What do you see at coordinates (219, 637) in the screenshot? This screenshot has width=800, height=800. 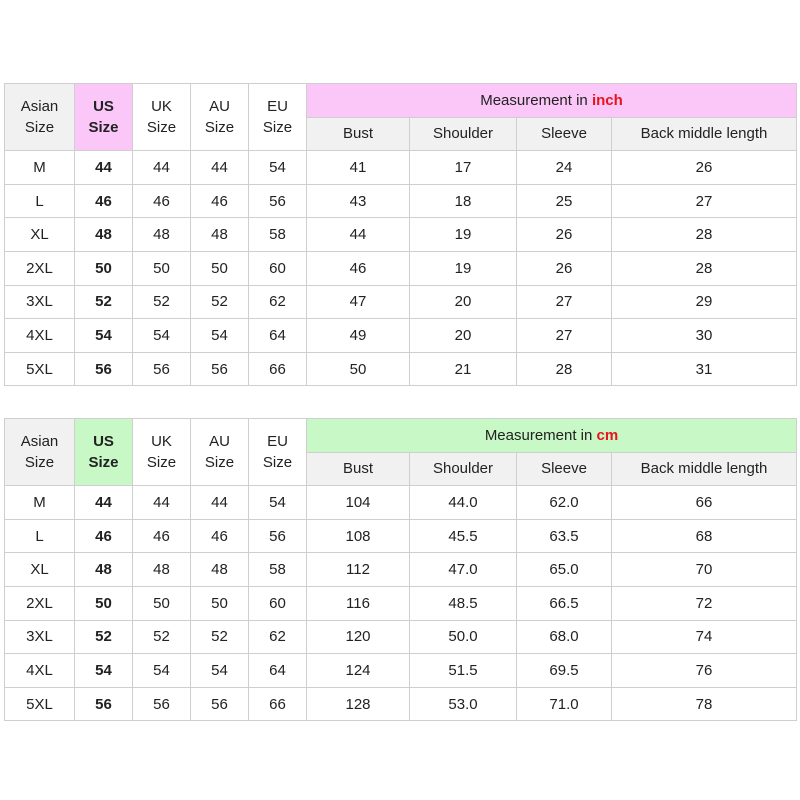 I see `cell-au-size: 52` at bounding box center [219, 637].